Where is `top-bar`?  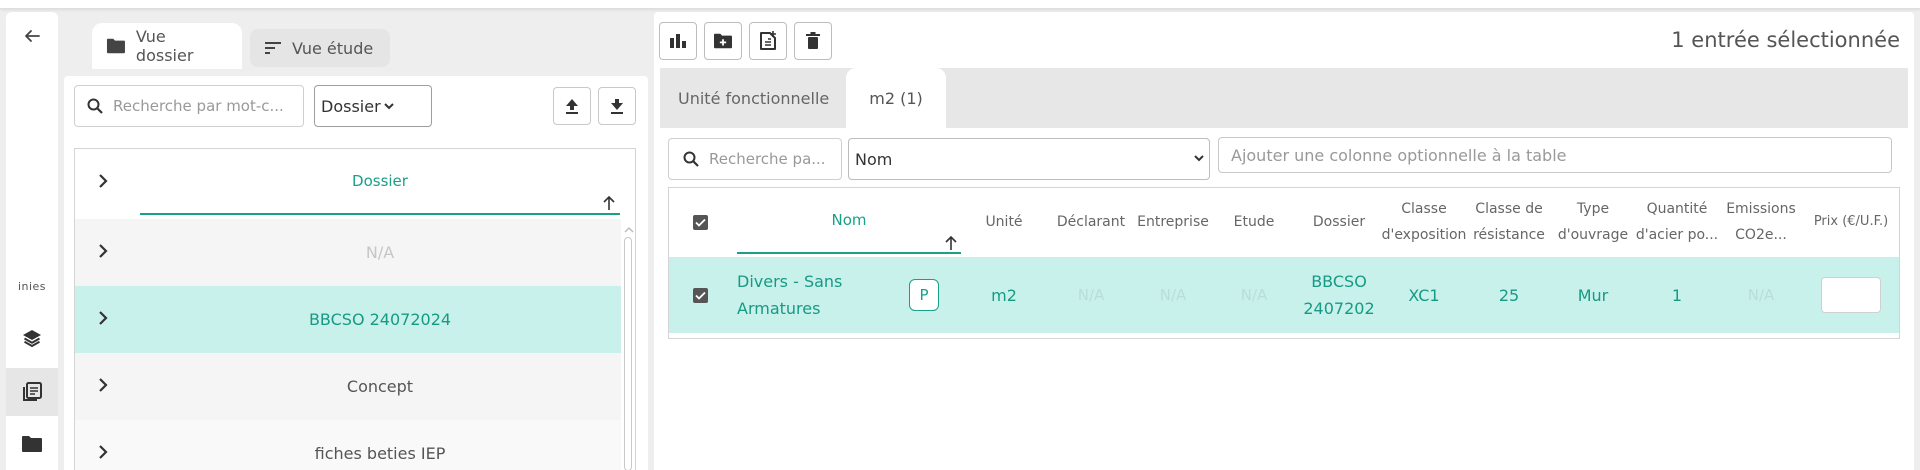 top-bar is located at coordinates (960, 4).